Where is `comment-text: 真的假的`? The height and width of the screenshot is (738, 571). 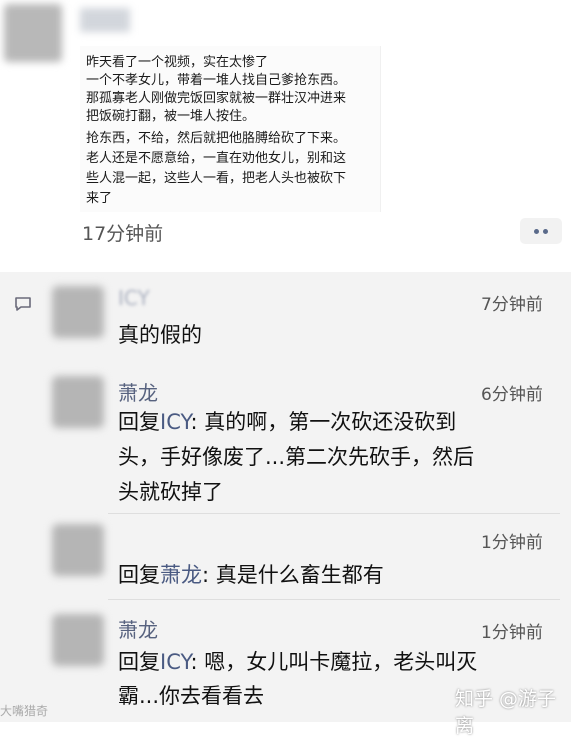 comment-text: 真的假的 is located at coordinates (160, 335).